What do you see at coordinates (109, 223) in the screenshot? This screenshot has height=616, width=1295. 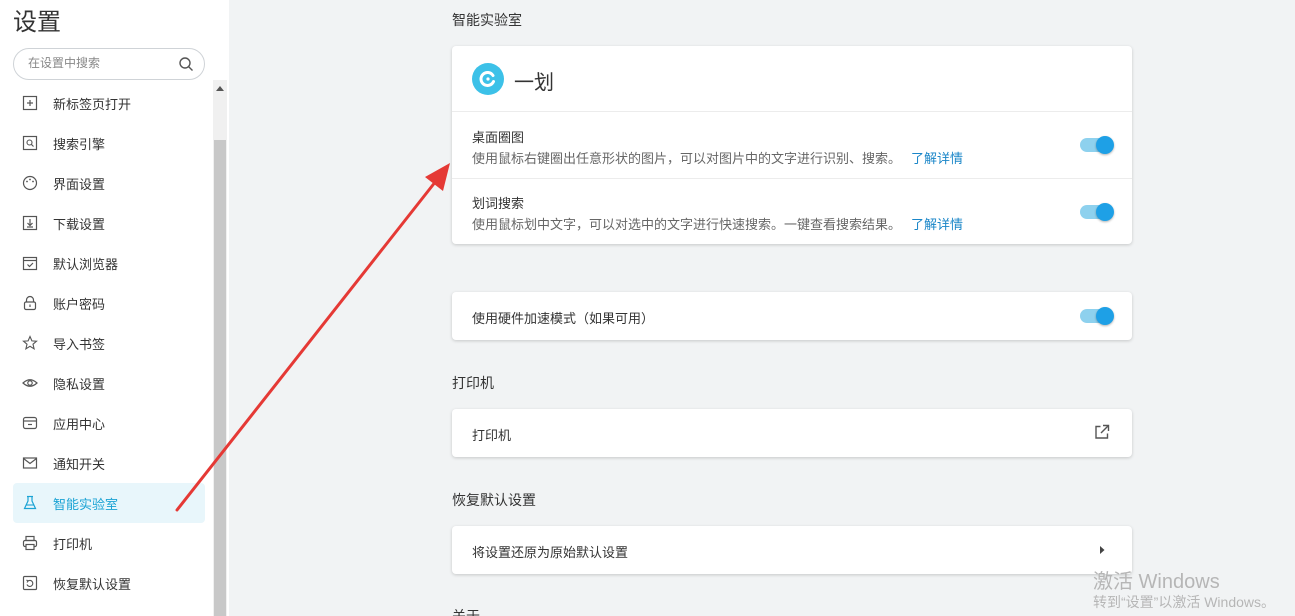 I see `sidebar-item-download: 下载设置` at bounding box center [109, 223].